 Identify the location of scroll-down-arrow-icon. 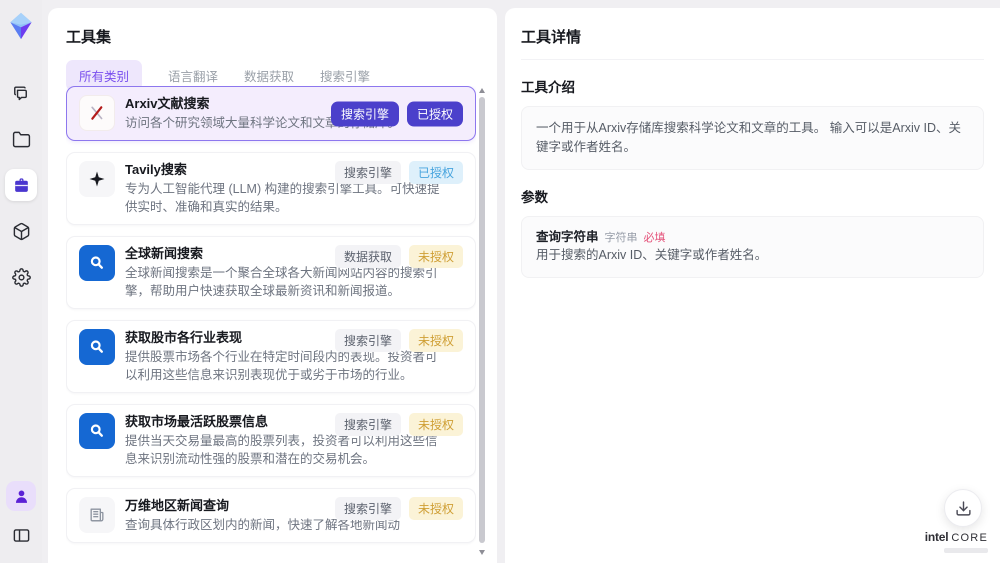
(481, 552).